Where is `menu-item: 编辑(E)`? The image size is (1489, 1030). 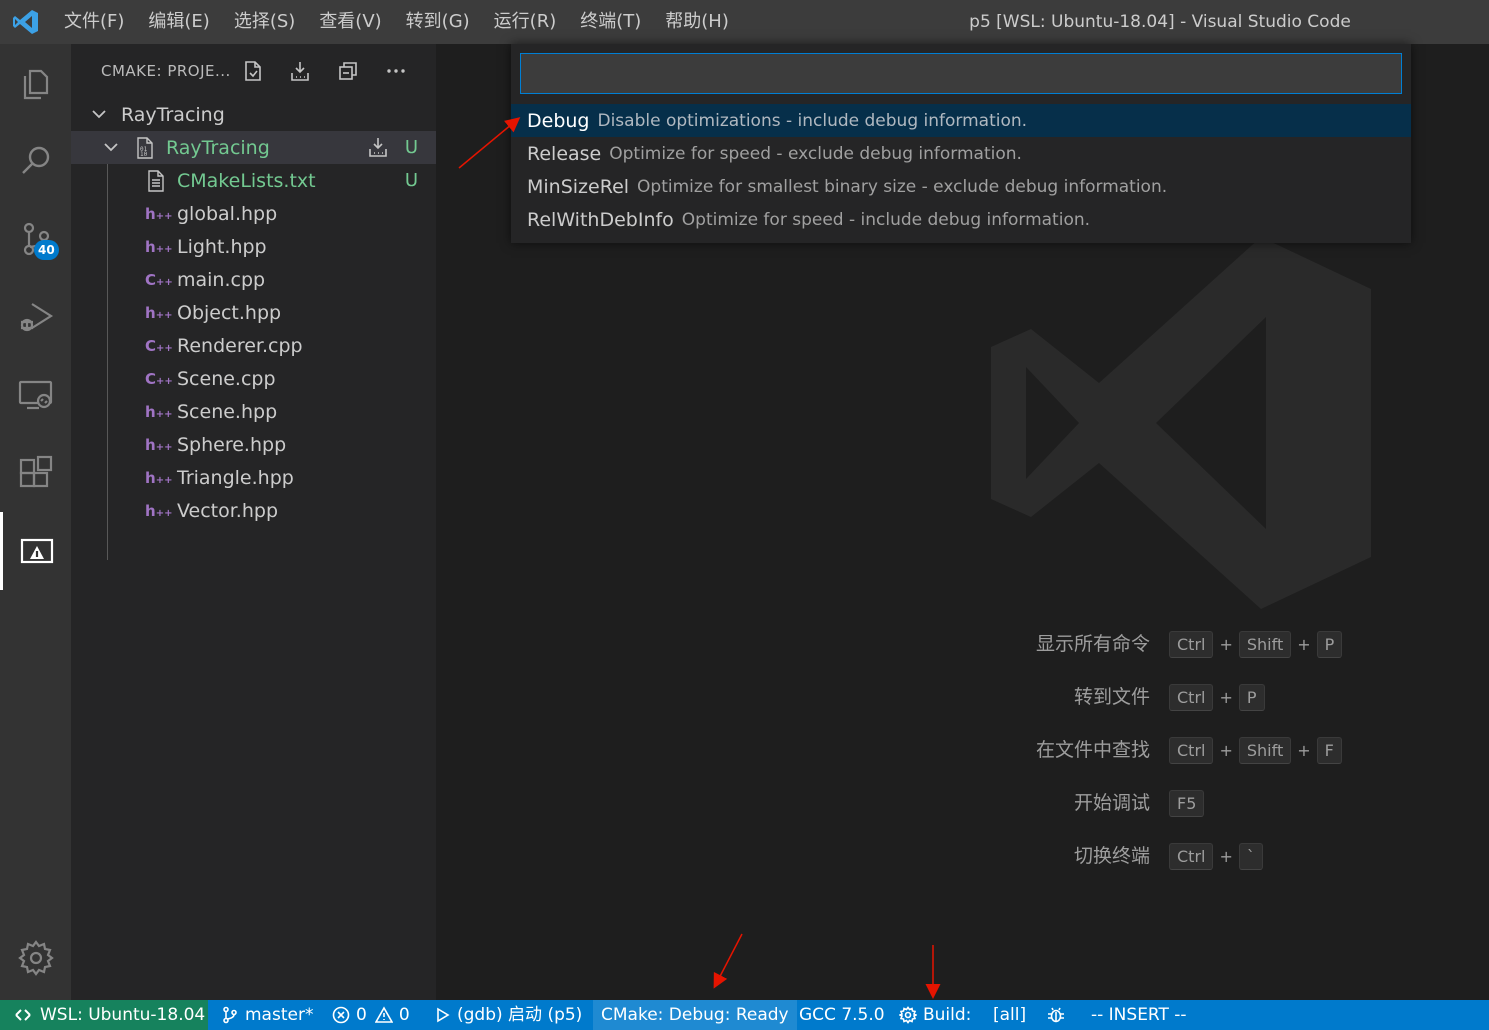 menu-item: 编辑(E) is located at coordinates (178, 22).